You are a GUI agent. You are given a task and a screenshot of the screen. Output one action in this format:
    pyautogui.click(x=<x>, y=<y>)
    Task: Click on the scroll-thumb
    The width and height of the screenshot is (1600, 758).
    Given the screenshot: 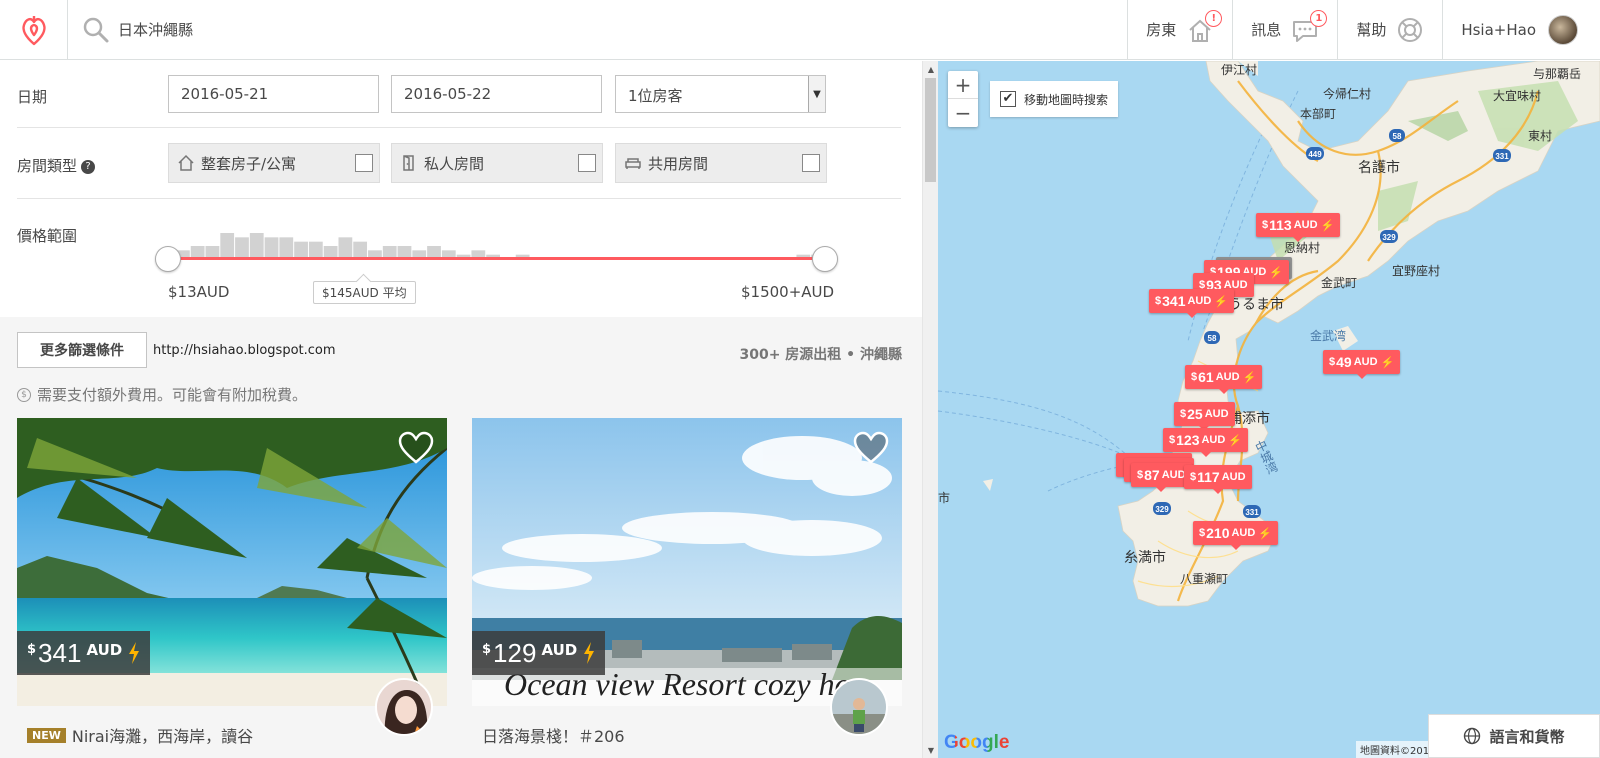 What is the action you would take?
    pyautogui.click(x=930, y=130)
    